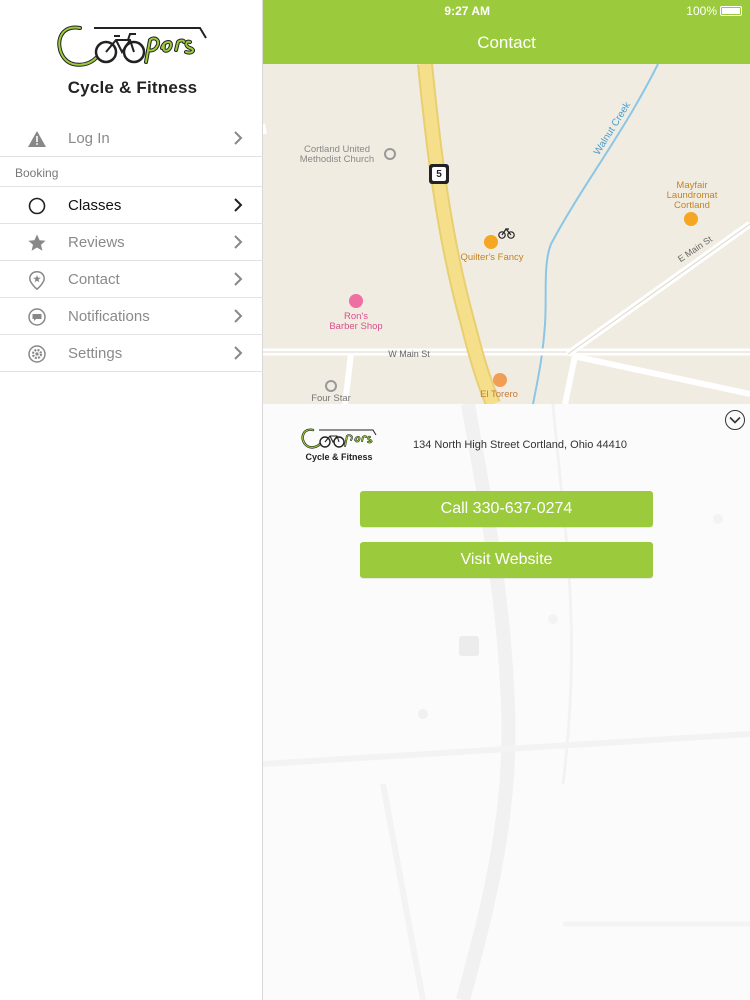 Image resolution: width=750 pixels, height=1000 pixels. I want to click on map-label-w-main: W Main St, so click(409, 354).